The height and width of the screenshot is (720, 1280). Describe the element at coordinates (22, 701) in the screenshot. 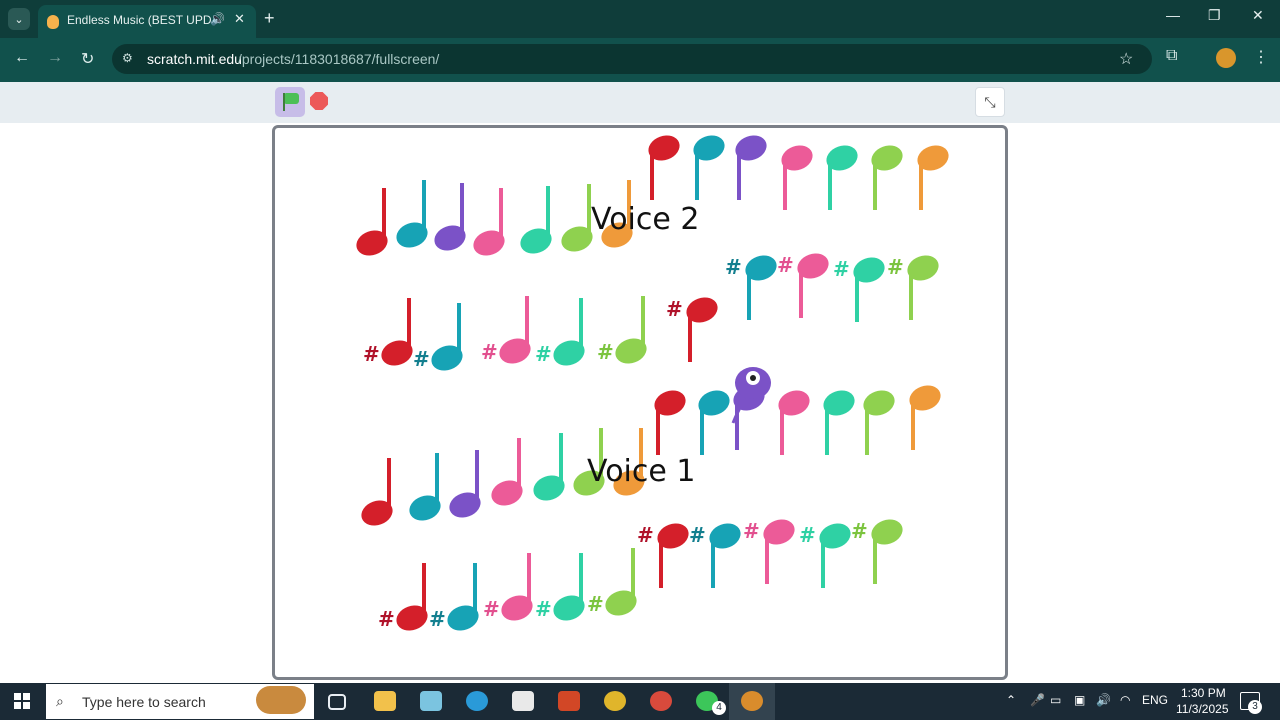

I see `windows-start-icon` at that location.